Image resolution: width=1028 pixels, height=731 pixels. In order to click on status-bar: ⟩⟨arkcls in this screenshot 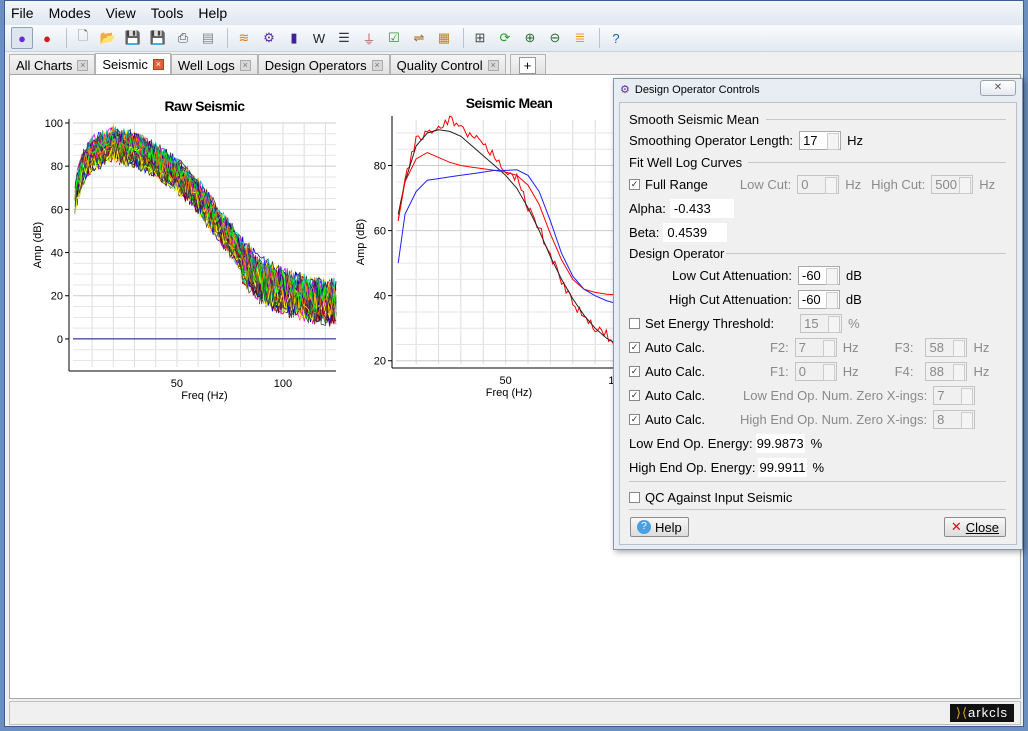, I will do `click(515, 713)`.